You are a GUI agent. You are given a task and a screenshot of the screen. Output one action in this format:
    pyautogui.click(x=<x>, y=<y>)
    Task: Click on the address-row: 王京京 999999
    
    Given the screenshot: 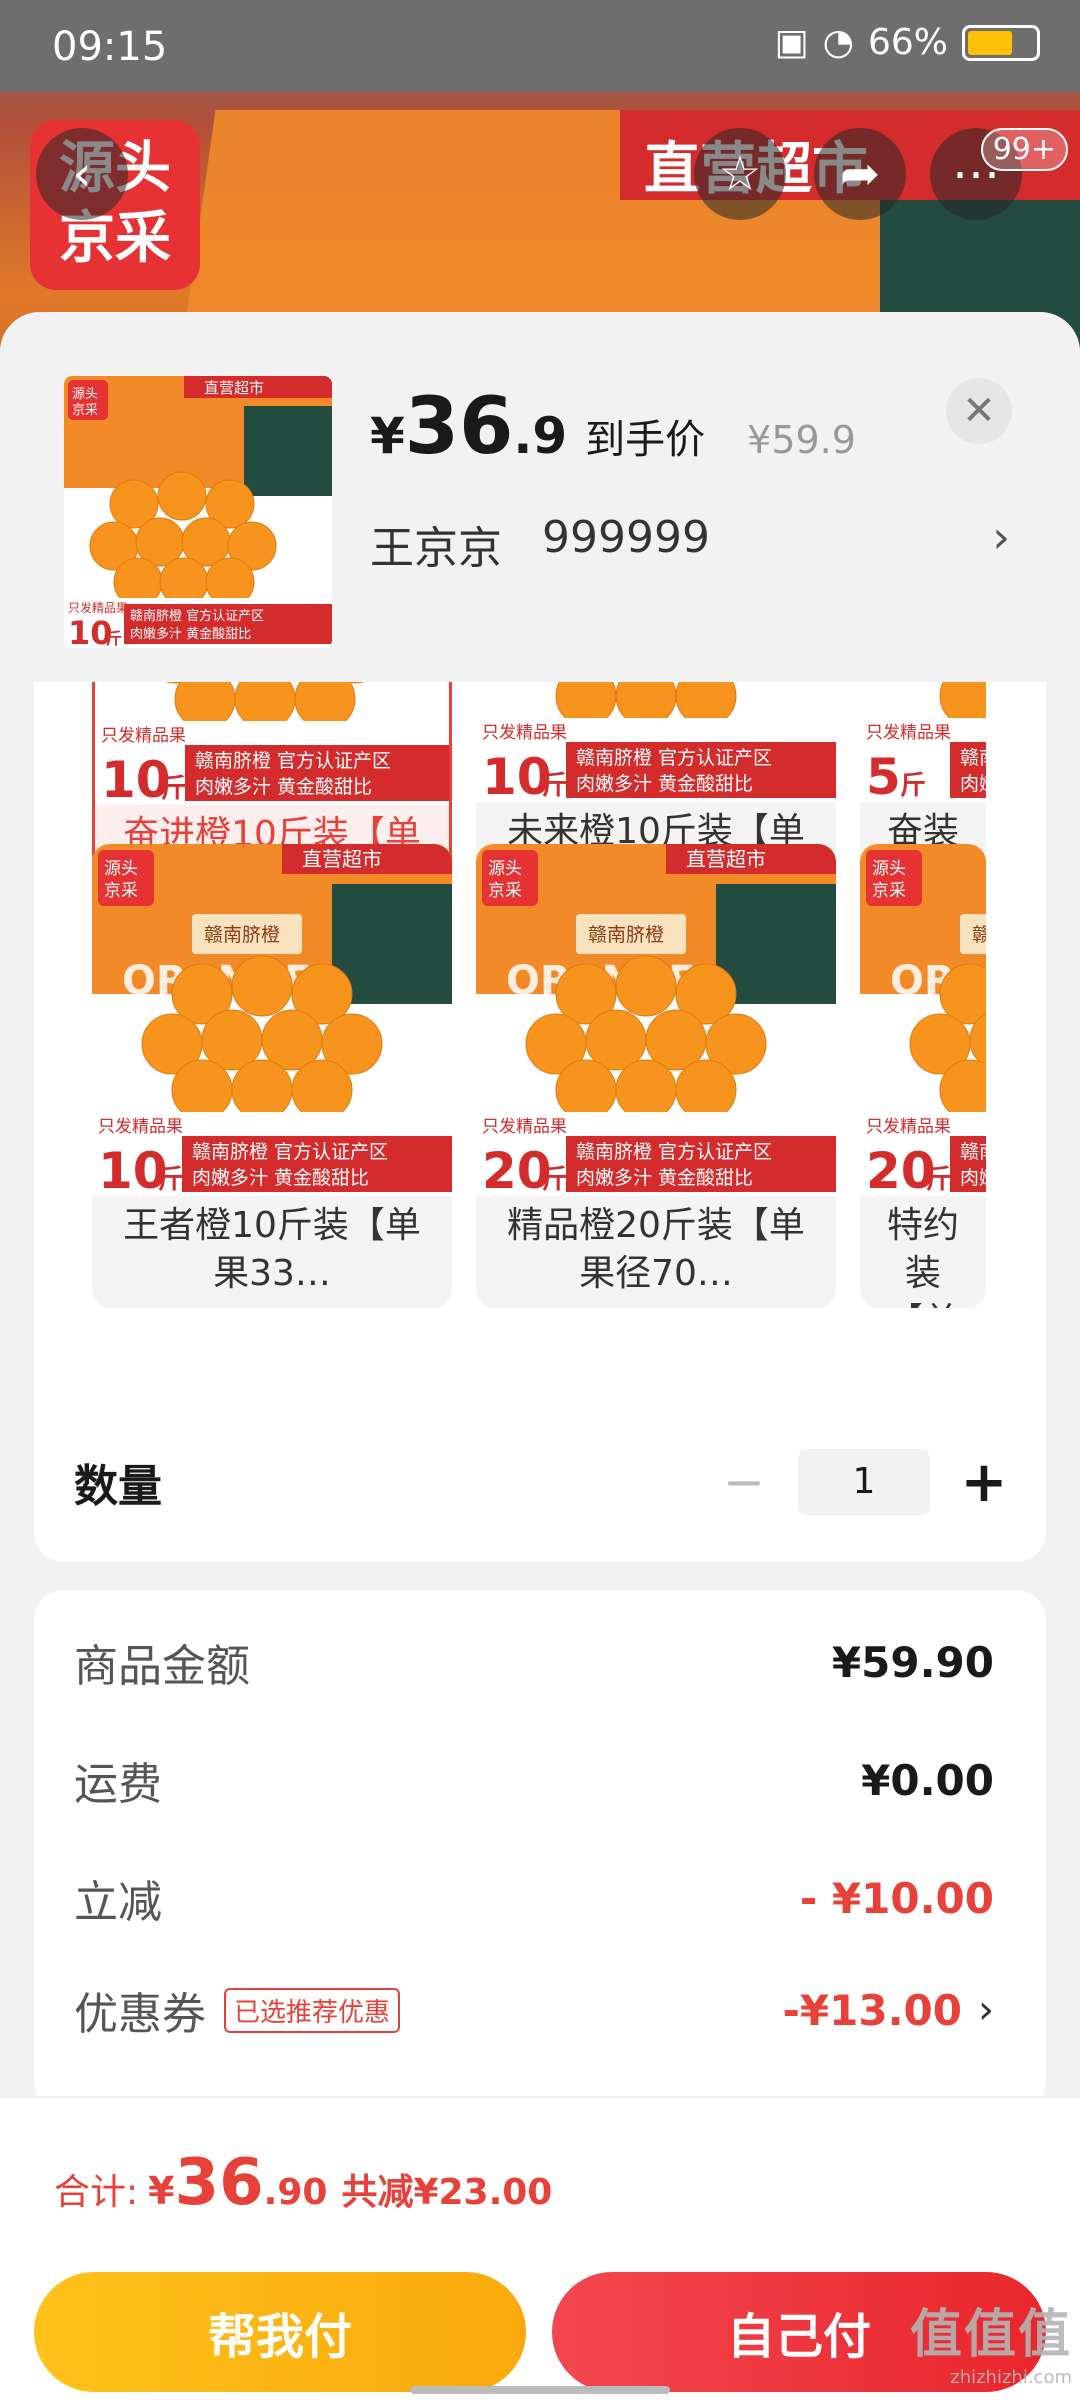 What is the action you would take?
    pyautogui.click(x=540, y=544)
    